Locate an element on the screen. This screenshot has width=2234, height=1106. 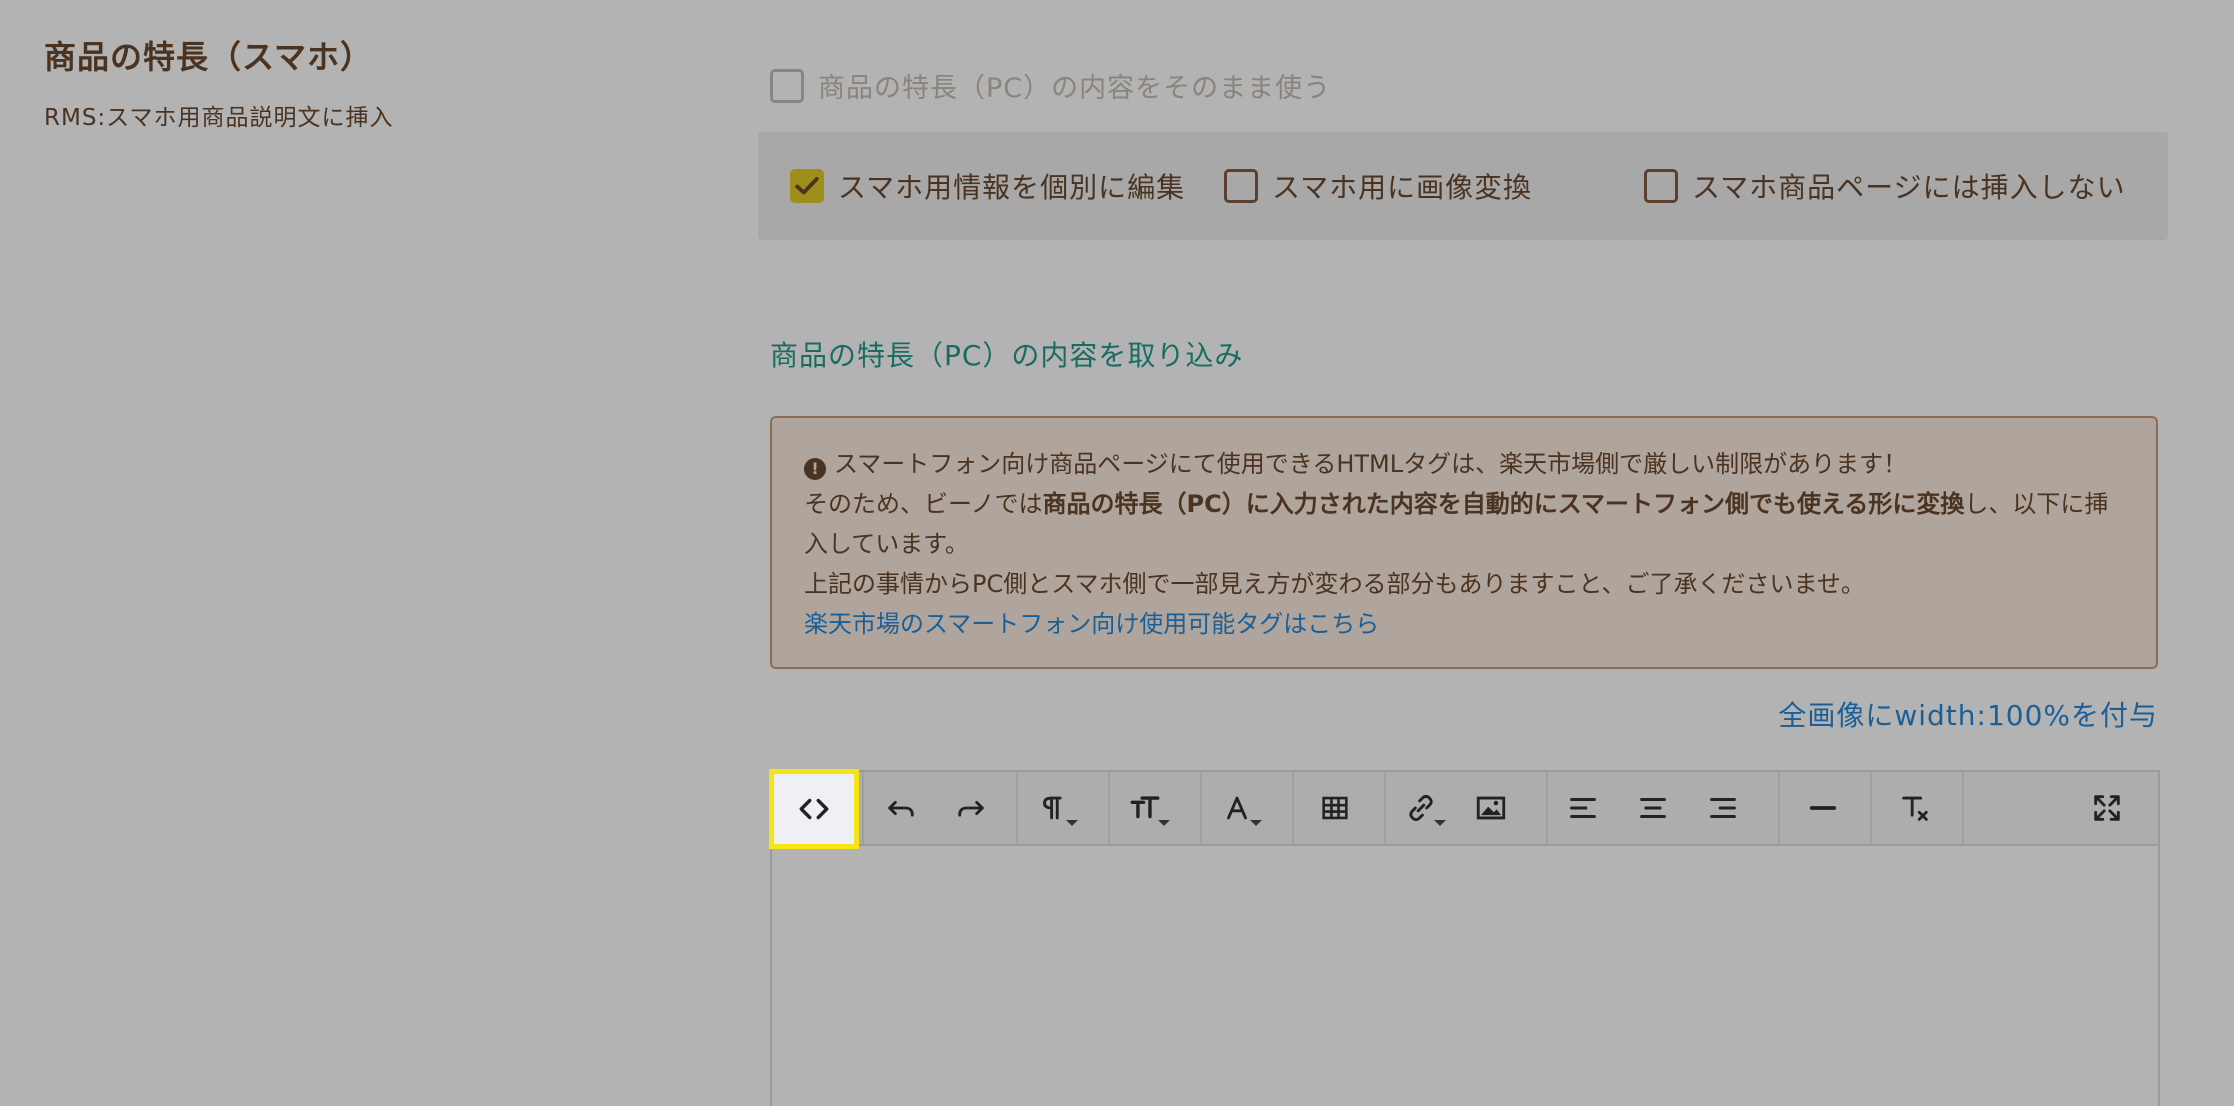
font-size-button is located at coordinates (1145, 808).